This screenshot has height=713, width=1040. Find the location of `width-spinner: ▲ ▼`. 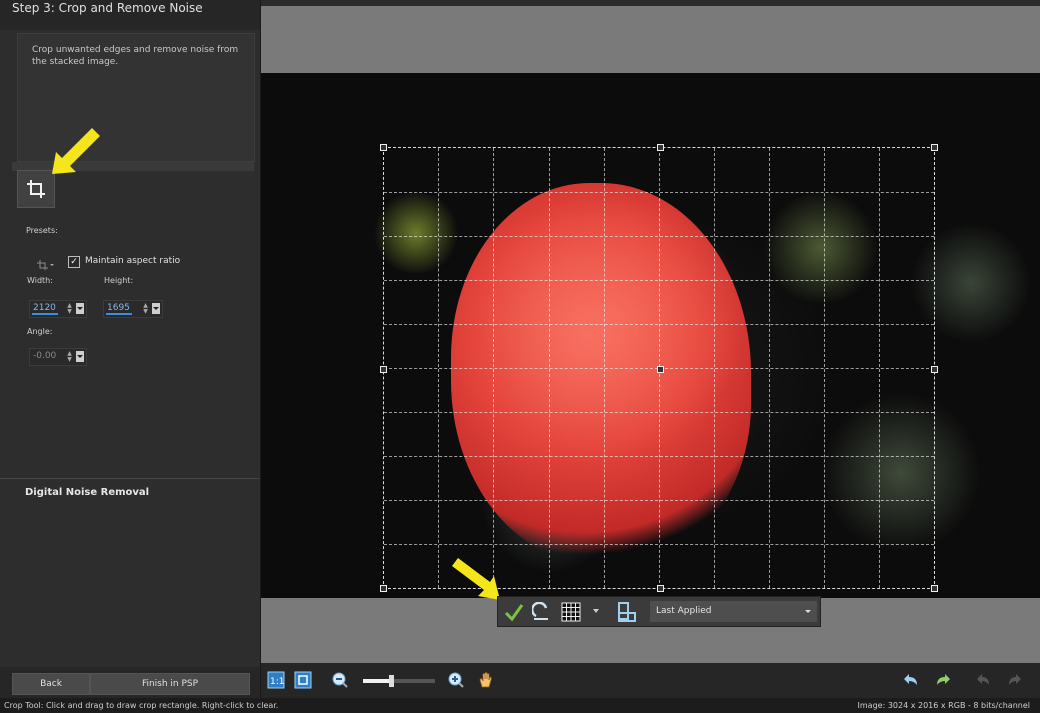

width-spinner: ▲ ▼ is located at coordinates (69, 309).